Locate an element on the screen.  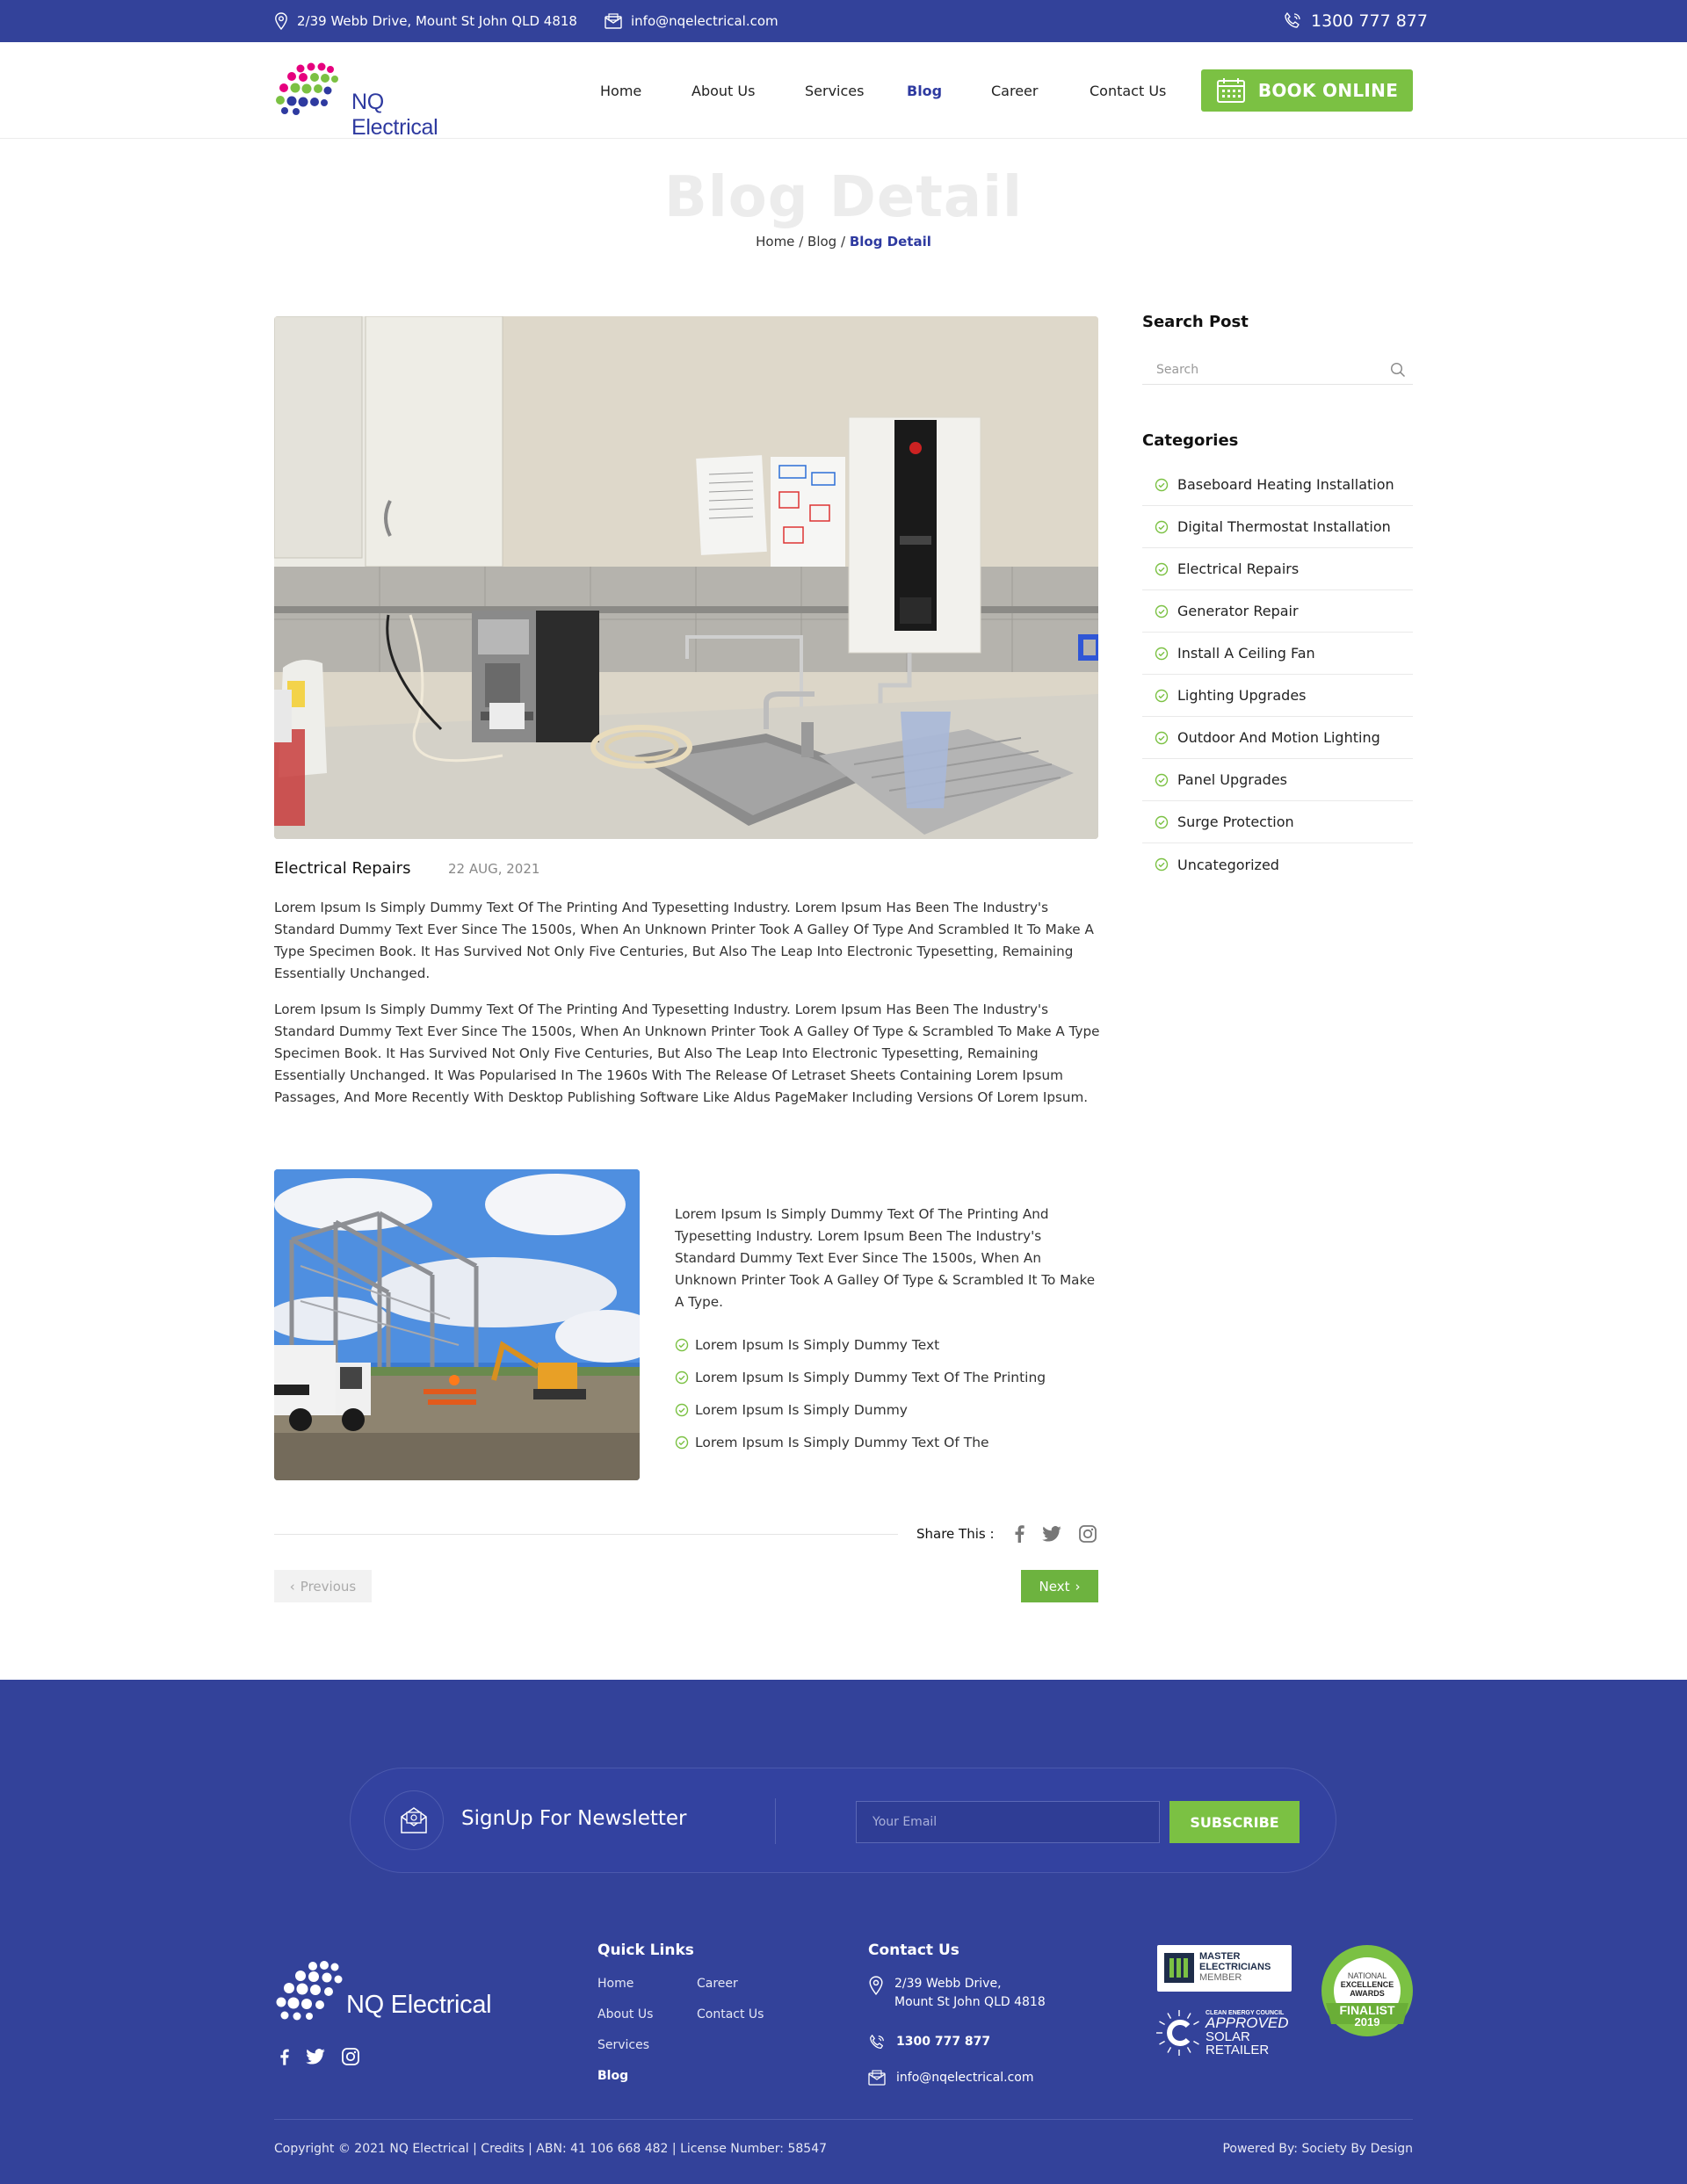
search-input is located at coordinates (1266, 370).